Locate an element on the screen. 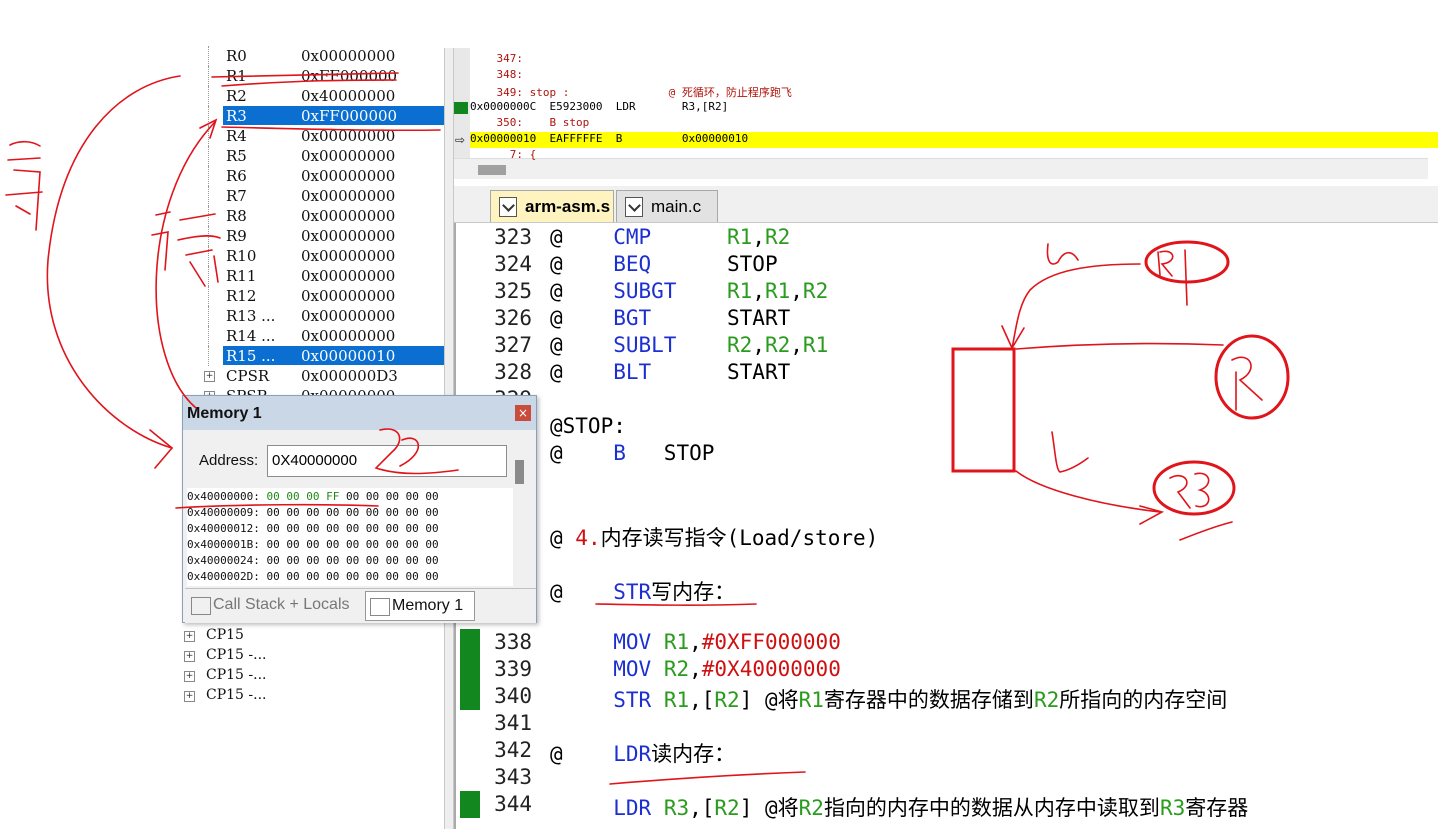 This screenshot has height=829, width=1438. disasm-line: 0x0000000C E5923000 LDR R3,[R2] is located at coordinates (954, 108).